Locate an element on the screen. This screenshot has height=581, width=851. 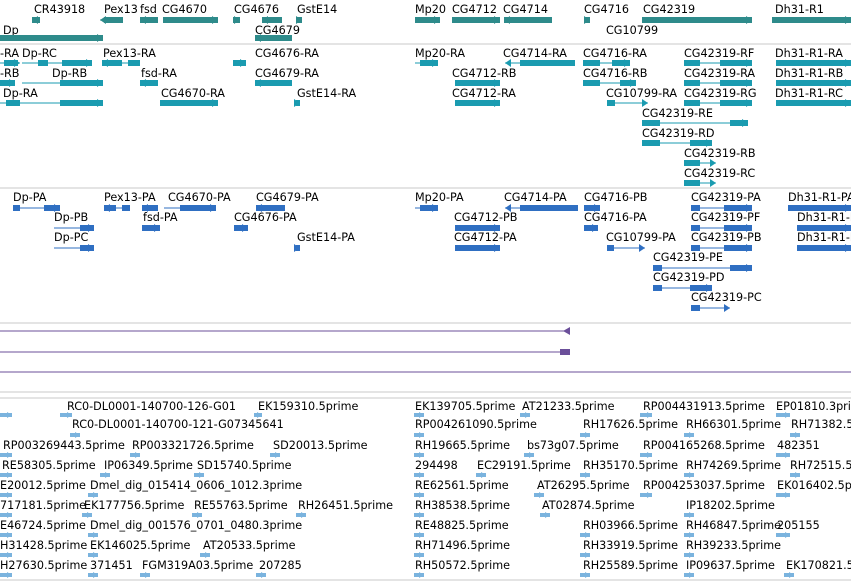
feature-label: RP004261090.5prime is located at coordinates (476, 424).